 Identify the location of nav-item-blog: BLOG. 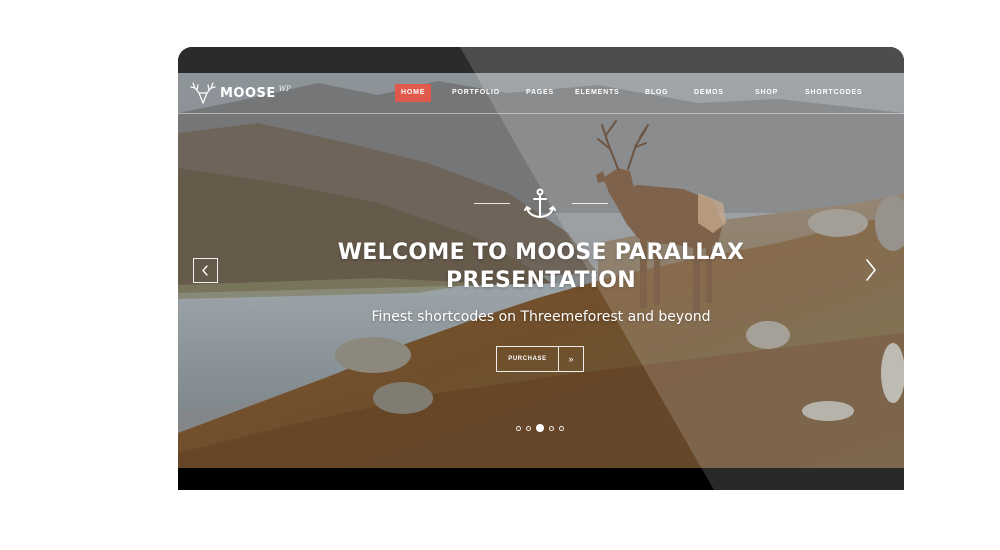
(656, 93).